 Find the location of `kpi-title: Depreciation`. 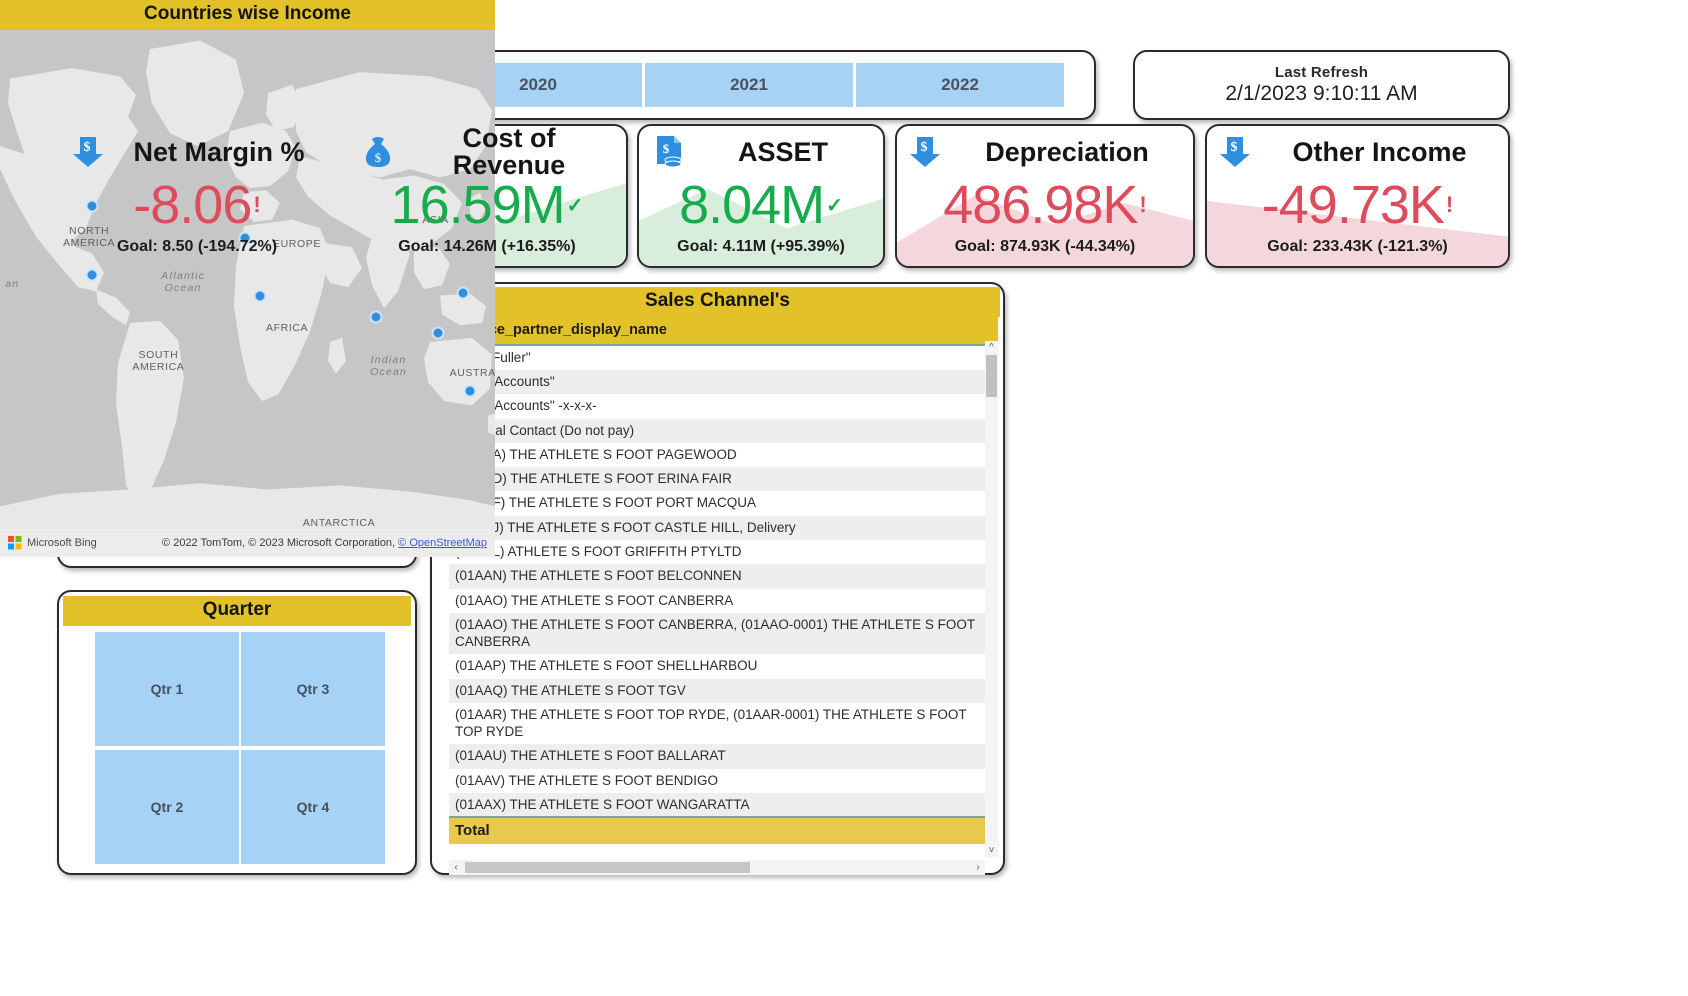

kpi-title: Depreciation is located at coordinates (1067, 151).